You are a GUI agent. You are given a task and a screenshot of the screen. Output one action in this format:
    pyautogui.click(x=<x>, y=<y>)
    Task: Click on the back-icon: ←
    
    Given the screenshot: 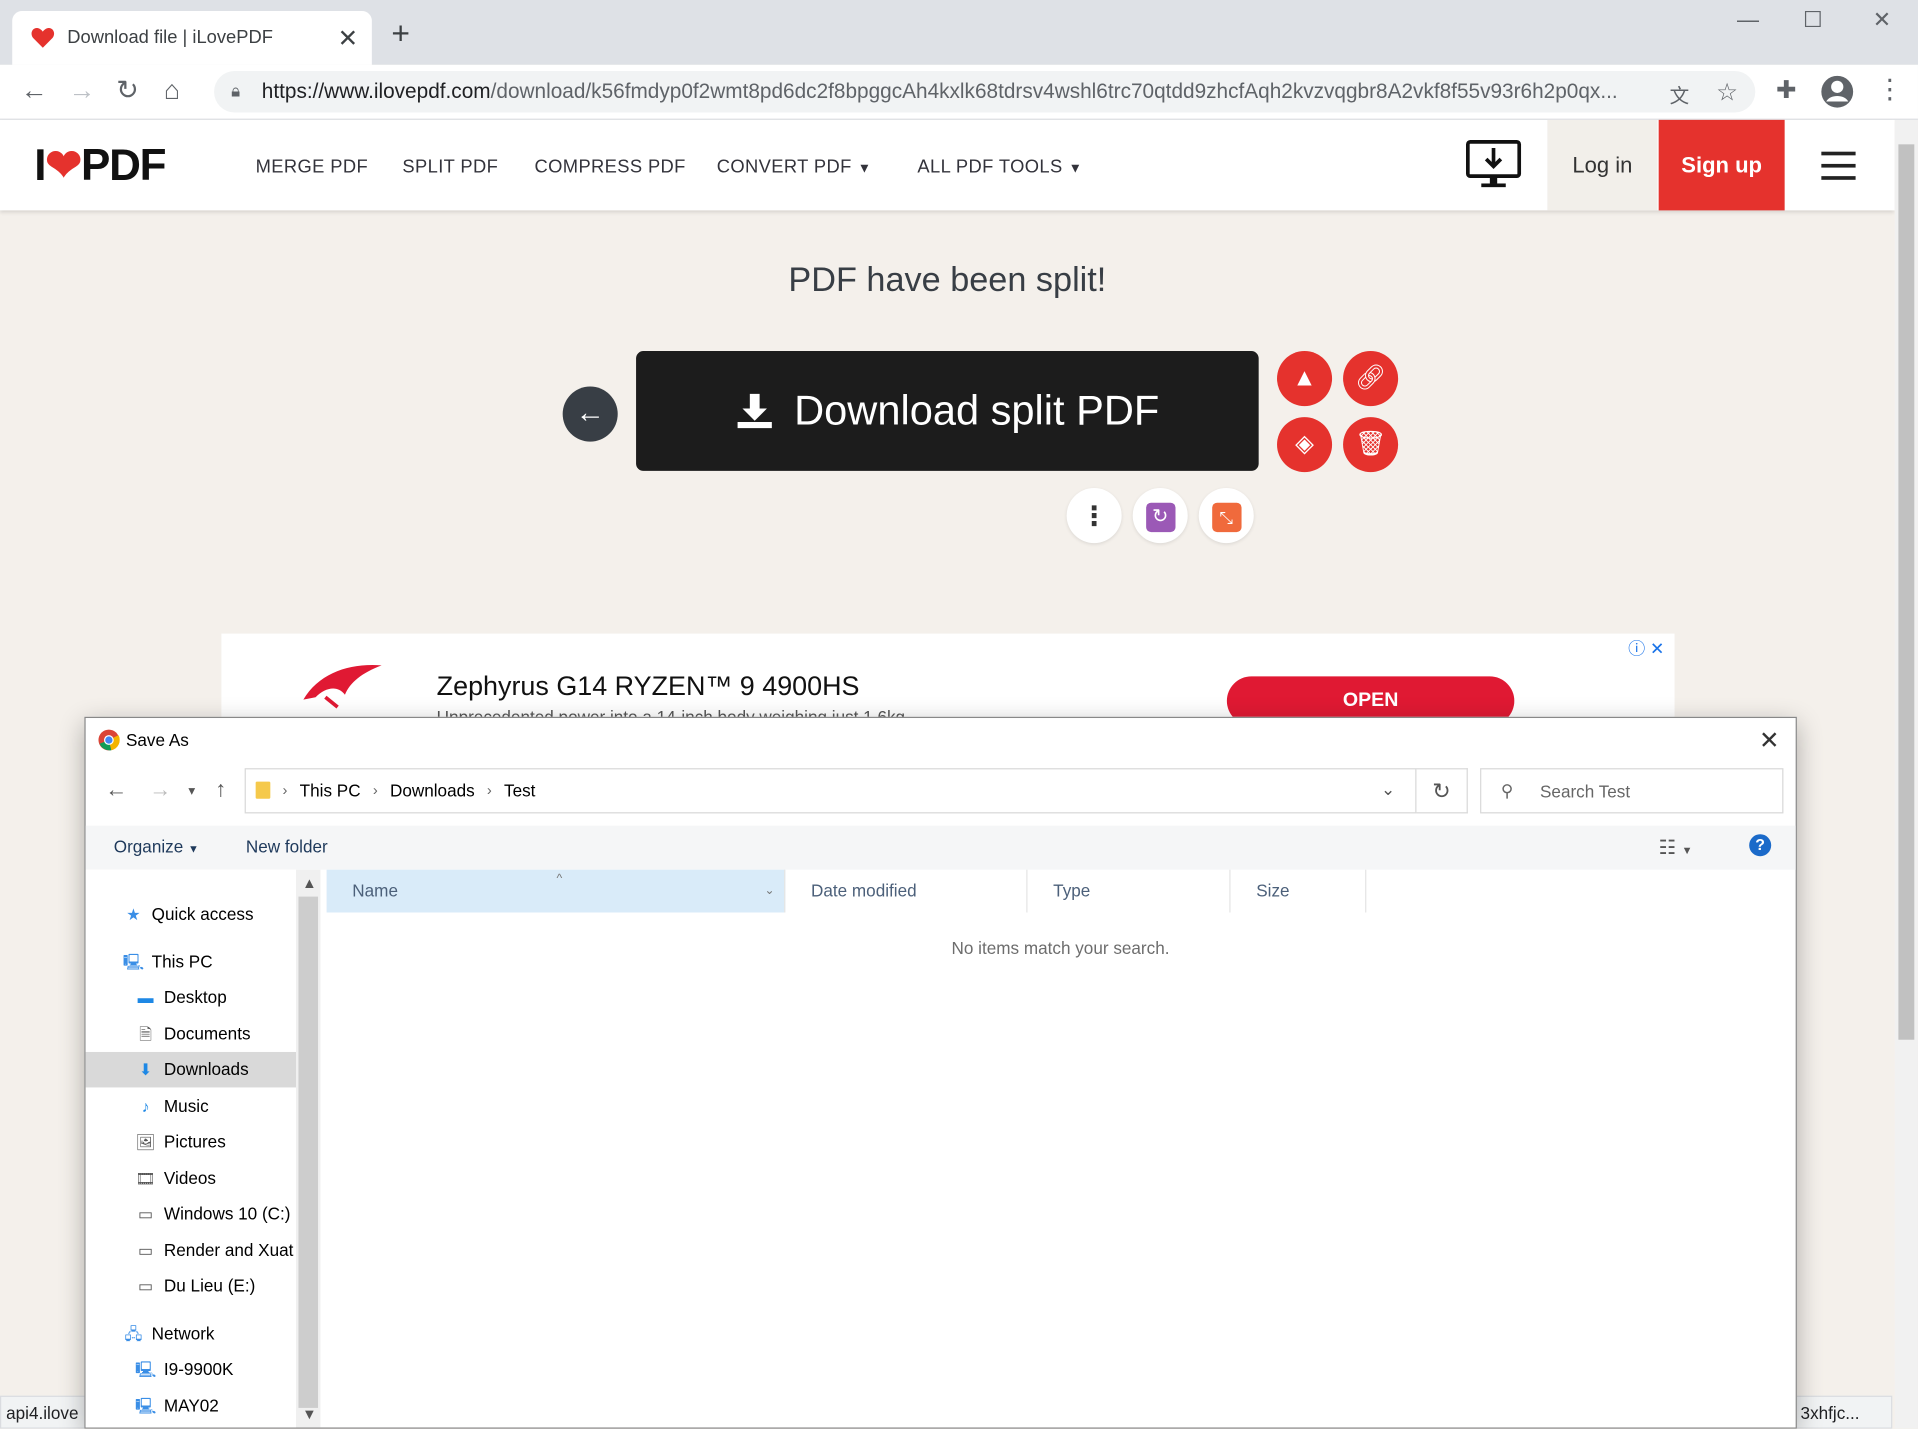 What is the action you would take?
    pyautogui.click(x=34, y=90)
    